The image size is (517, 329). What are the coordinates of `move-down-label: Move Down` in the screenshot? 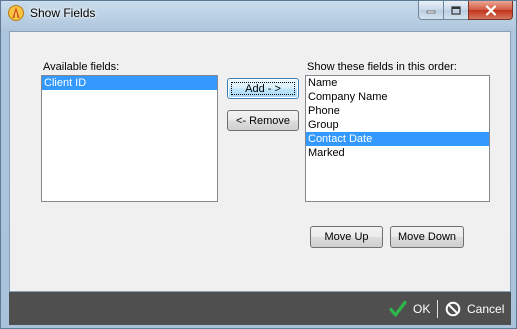 It's located at (427, 237).